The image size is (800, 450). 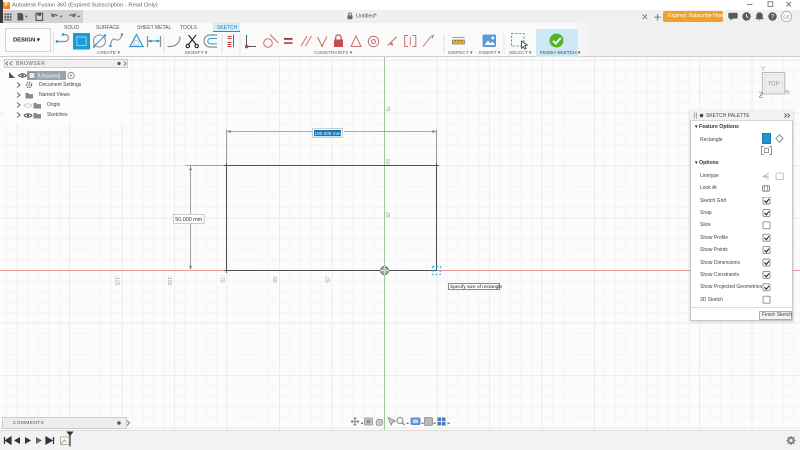 I want to click on svg-text: 25, so click(x=387, y=215).